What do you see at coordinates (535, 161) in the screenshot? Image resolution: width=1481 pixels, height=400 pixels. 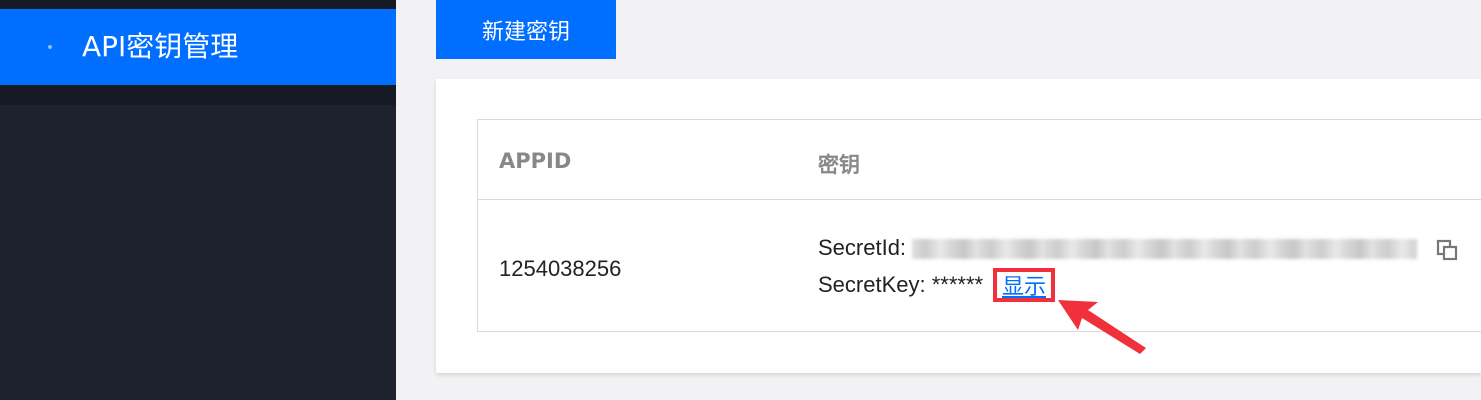 I see `column-header-appid: APPID` at bounding box center [535, 161].